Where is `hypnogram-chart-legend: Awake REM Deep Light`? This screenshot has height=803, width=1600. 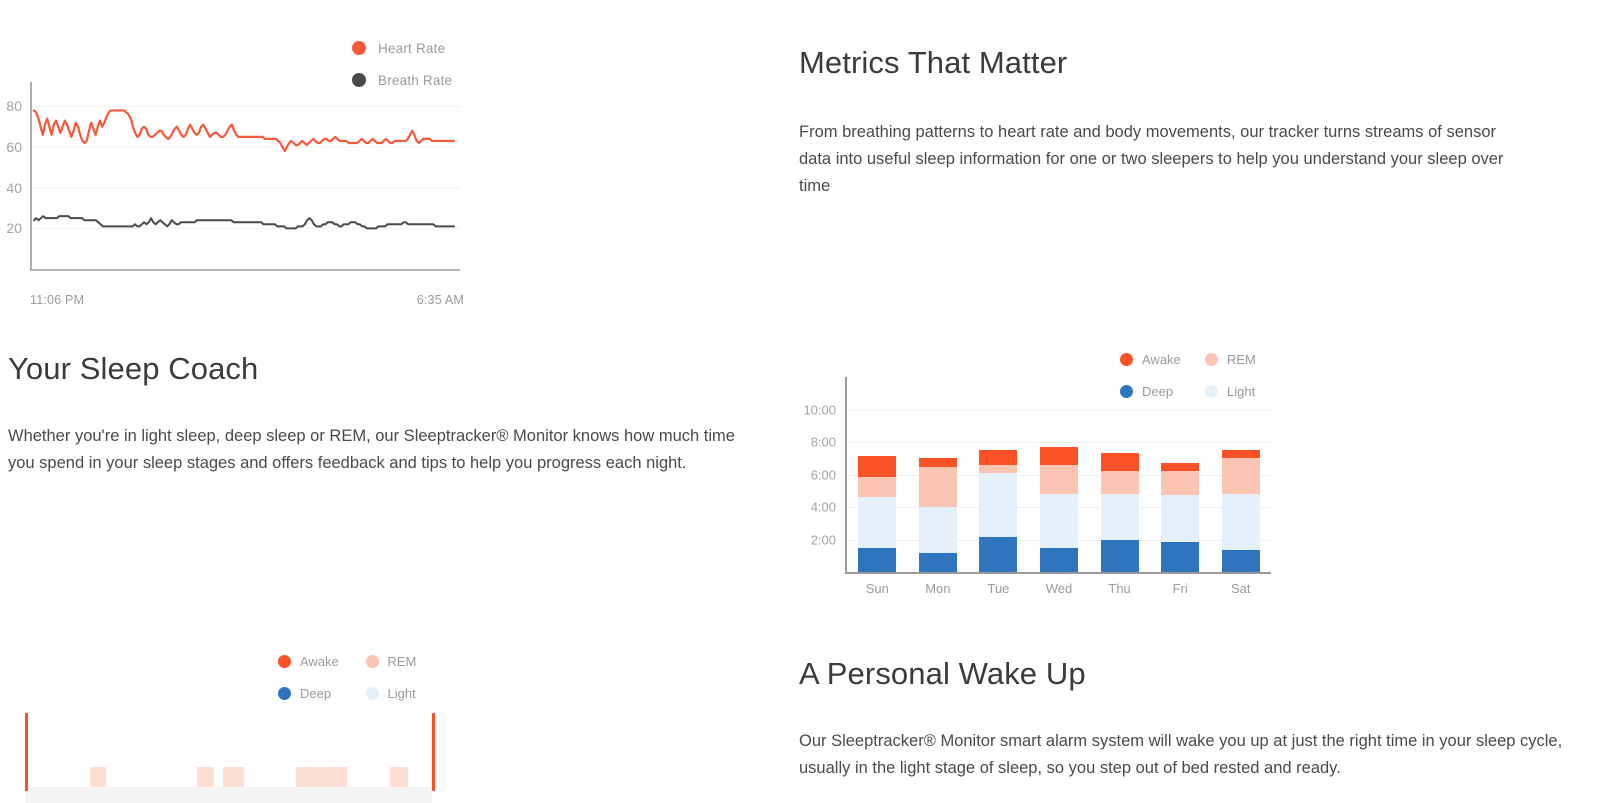 hypnogram-chart-legend: Awake REM Deep Light is located at coordinates (365, 677).